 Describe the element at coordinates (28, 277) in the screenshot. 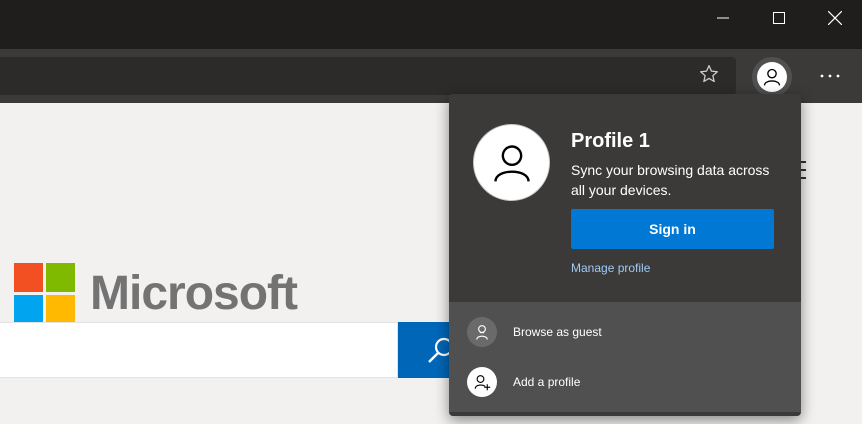

I see `logo-square-red` at that location.